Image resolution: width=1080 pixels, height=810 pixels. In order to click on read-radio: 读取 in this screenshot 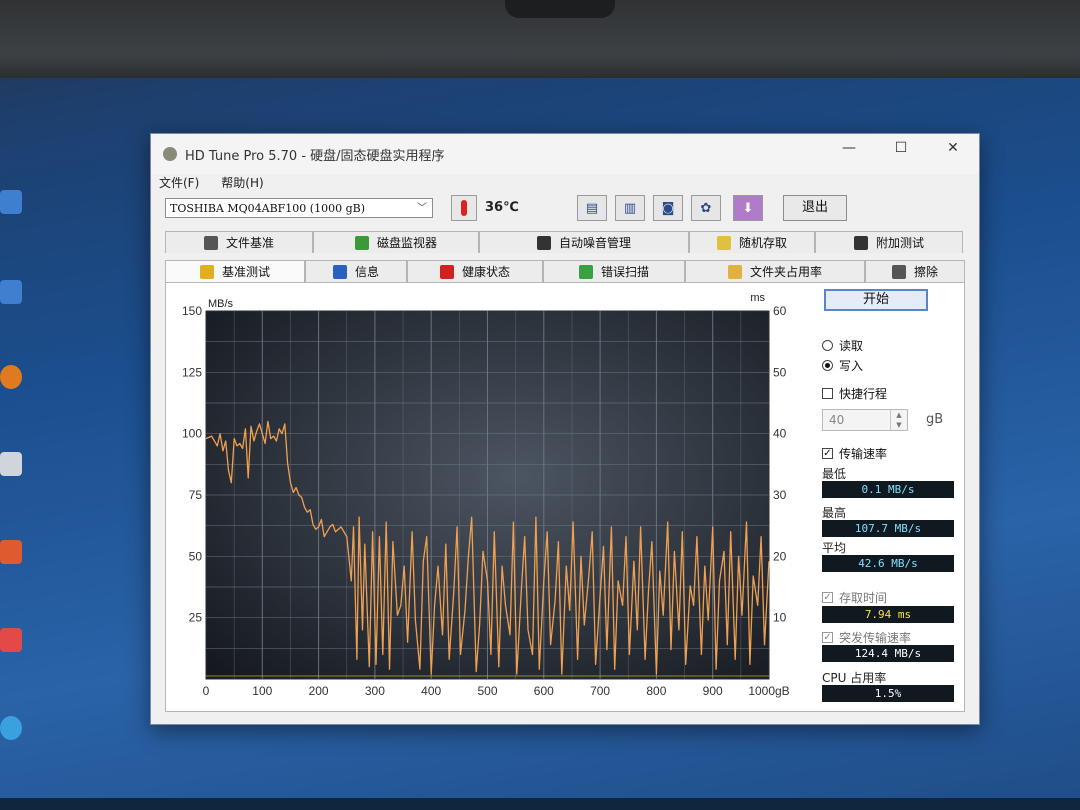, I will do `click(842, 345)`.